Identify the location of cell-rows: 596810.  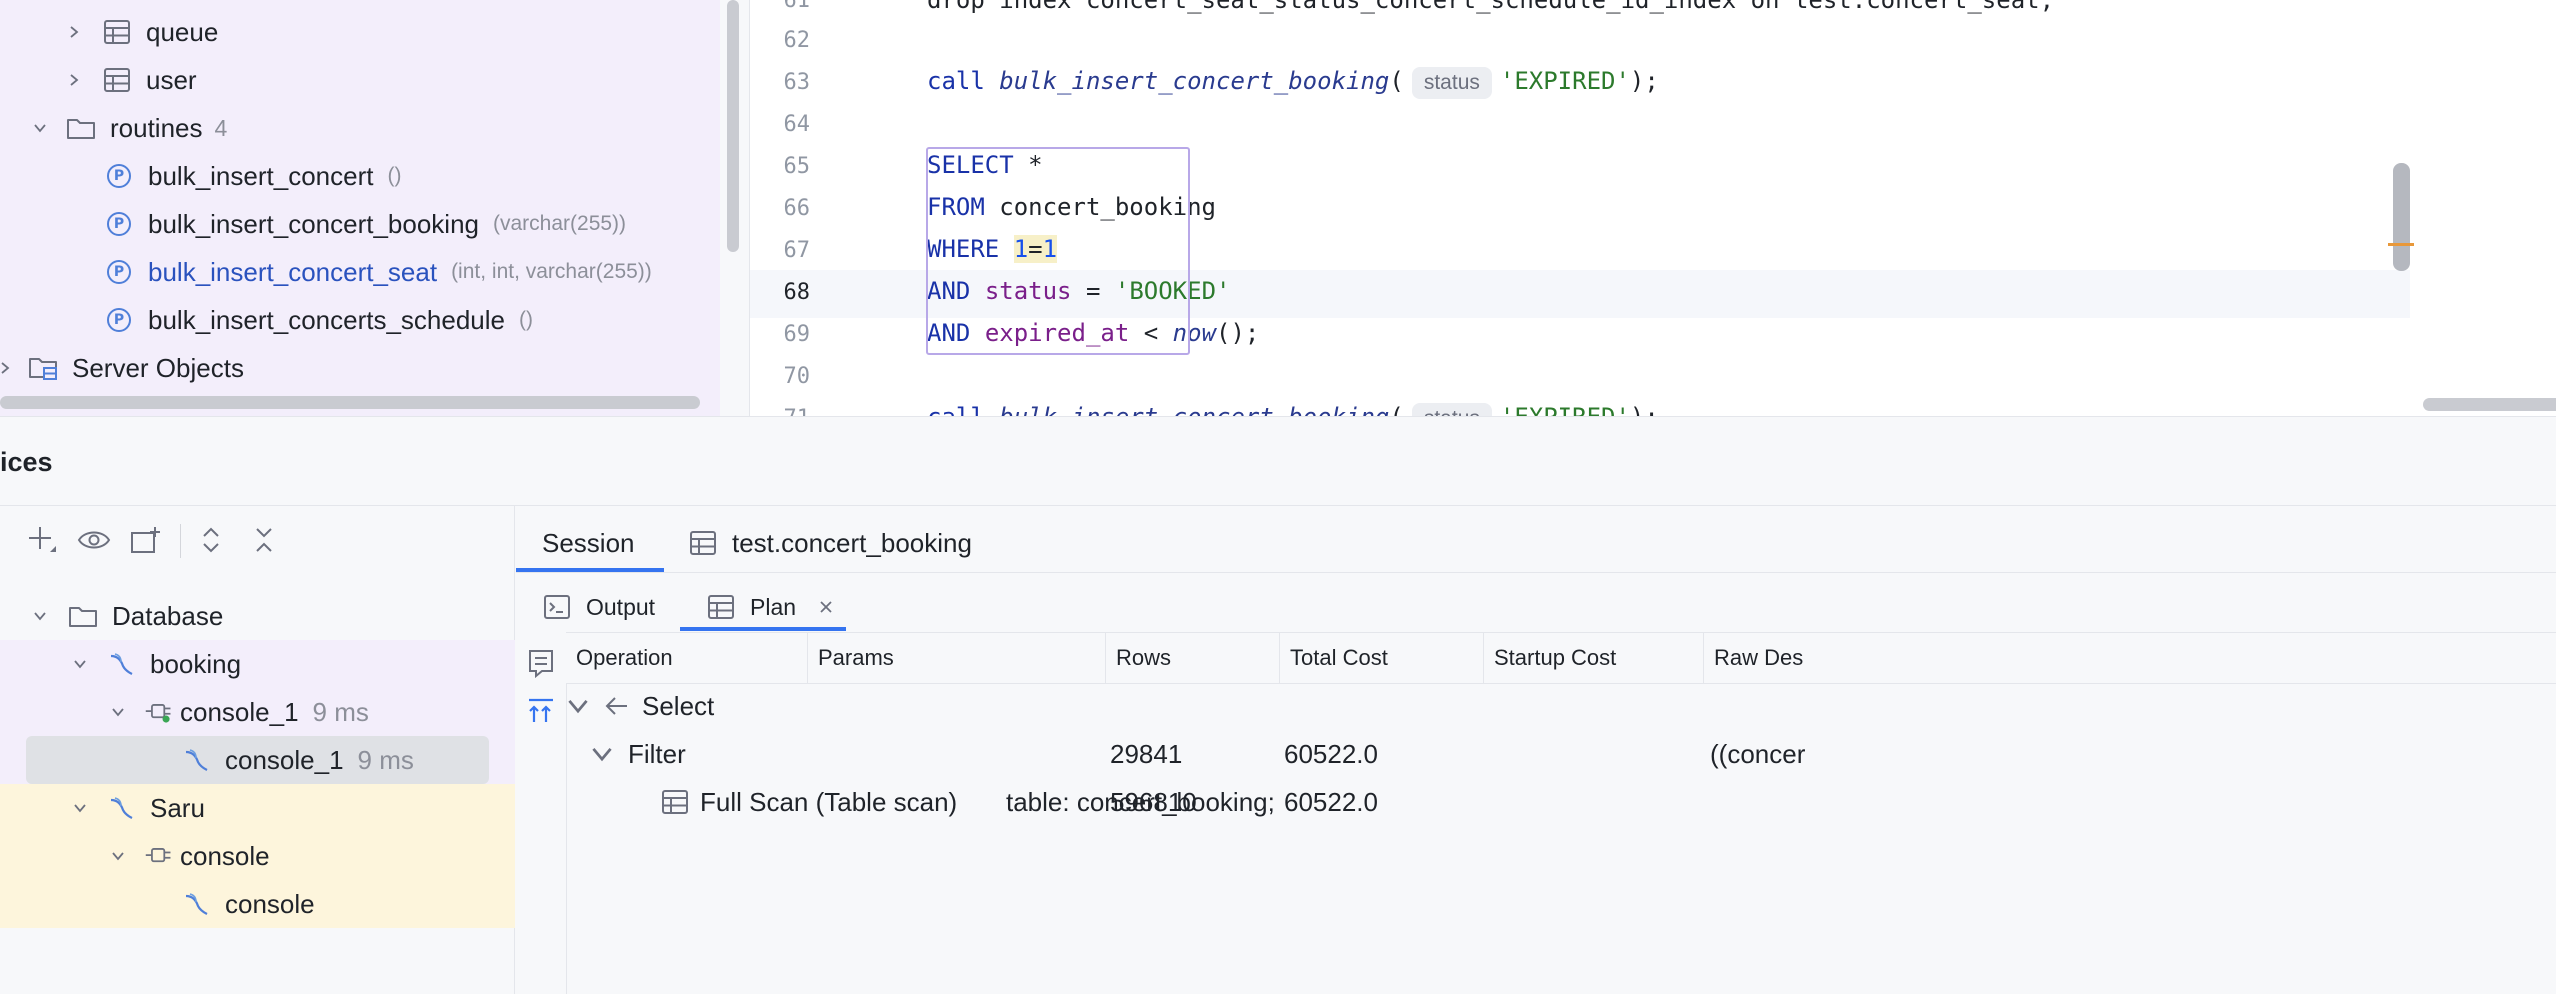
(1153, 801).